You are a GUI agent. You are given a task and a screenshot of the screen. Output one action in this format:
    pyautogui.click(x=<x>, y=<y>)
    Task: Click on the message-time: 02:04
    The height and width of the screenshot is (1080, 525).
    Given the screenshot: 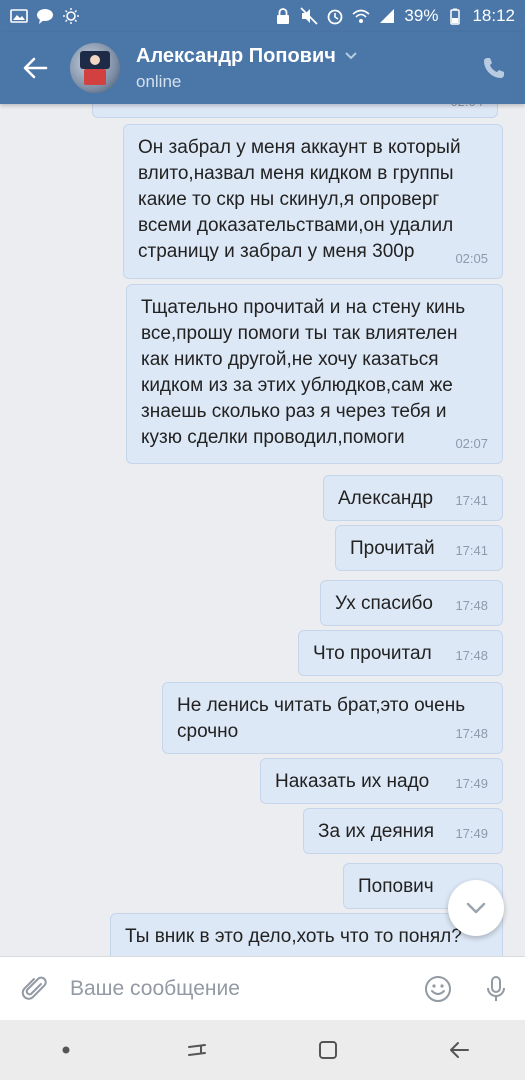 What is the action you would take?
    pyautogui.click(x=466, y=109)
    